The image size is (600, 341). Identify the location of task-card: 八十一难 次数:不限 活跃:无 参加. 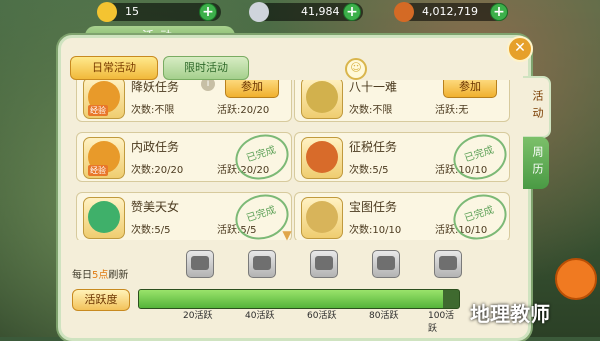
(402, 101).